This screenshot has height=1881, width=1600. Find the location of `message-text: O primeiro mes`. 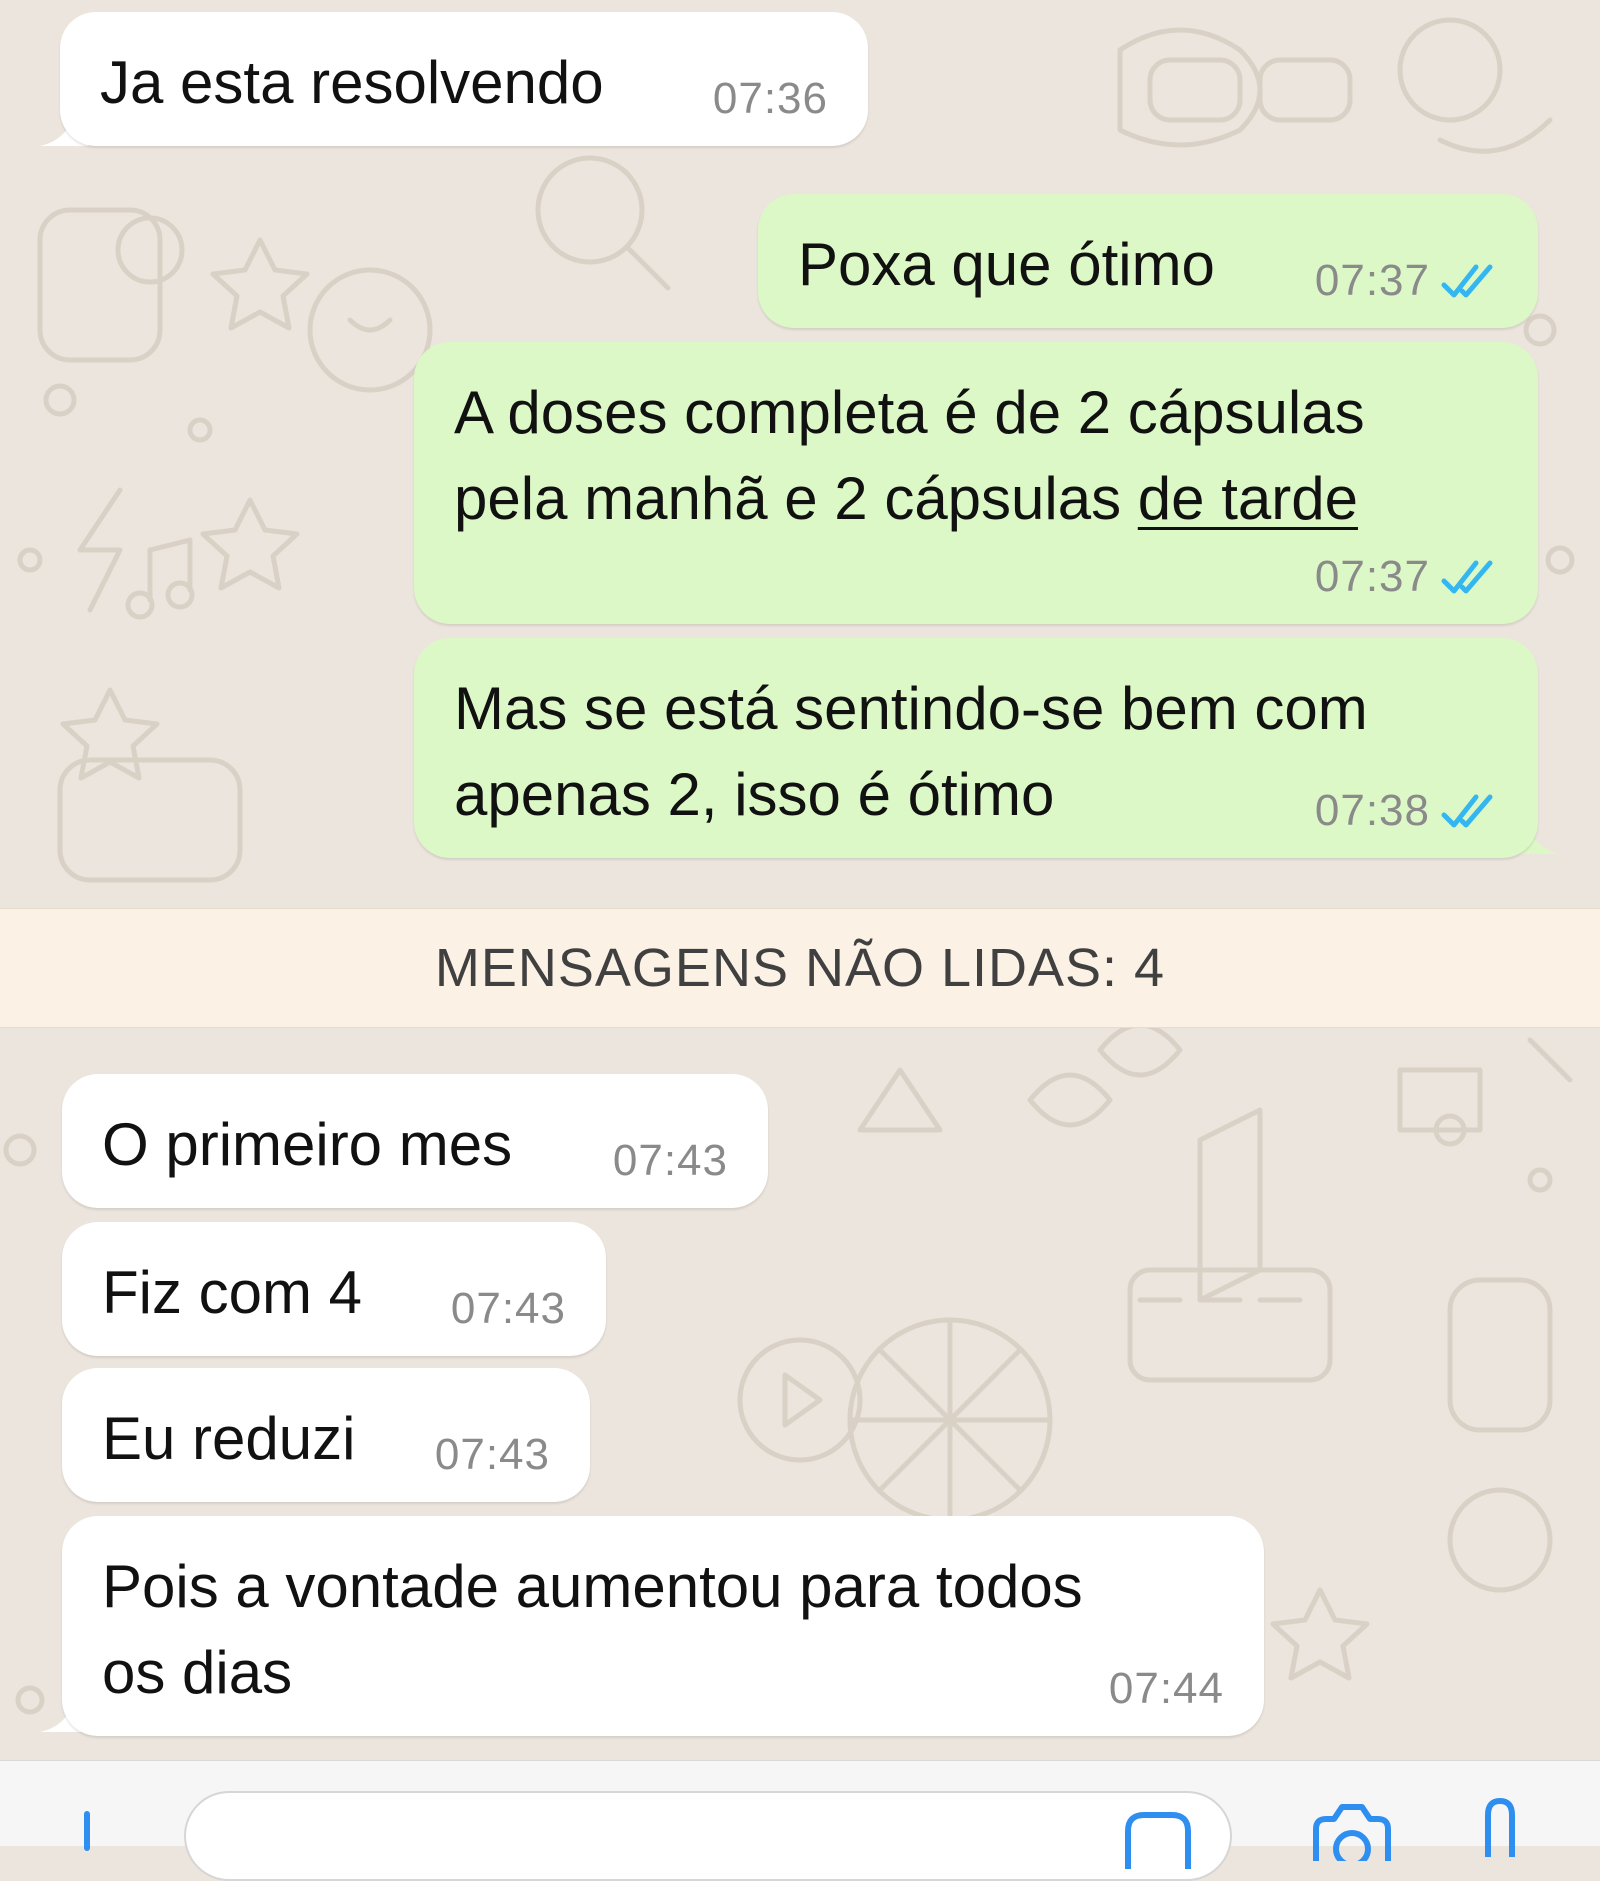

message-text: O primeiro mes is located at coordinates (307, 1144).